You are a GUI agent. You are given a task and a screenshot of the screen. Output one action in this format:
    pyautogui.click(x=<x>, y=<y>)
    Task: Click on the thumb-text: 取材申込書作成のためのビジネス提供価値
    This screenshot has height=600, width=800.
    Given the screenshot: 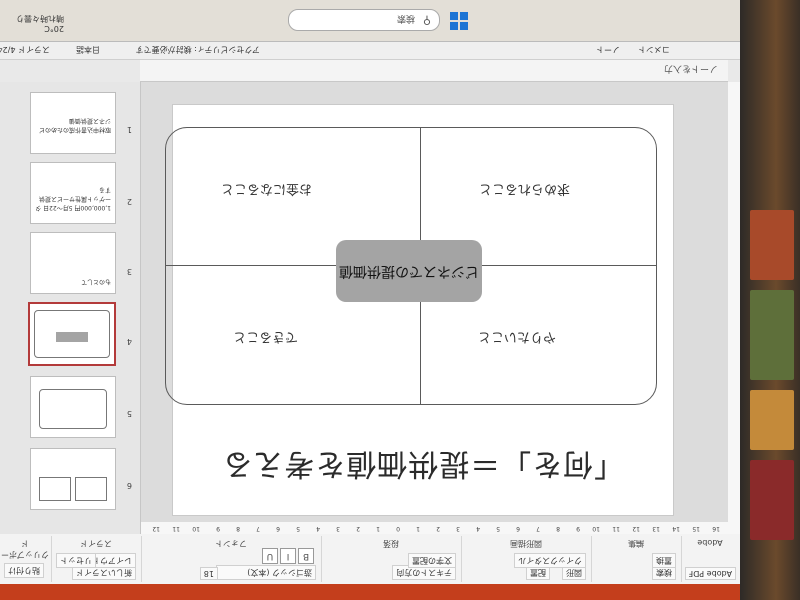 What is the action you would take?
    pyautogui.click(x=74, y=125)
    